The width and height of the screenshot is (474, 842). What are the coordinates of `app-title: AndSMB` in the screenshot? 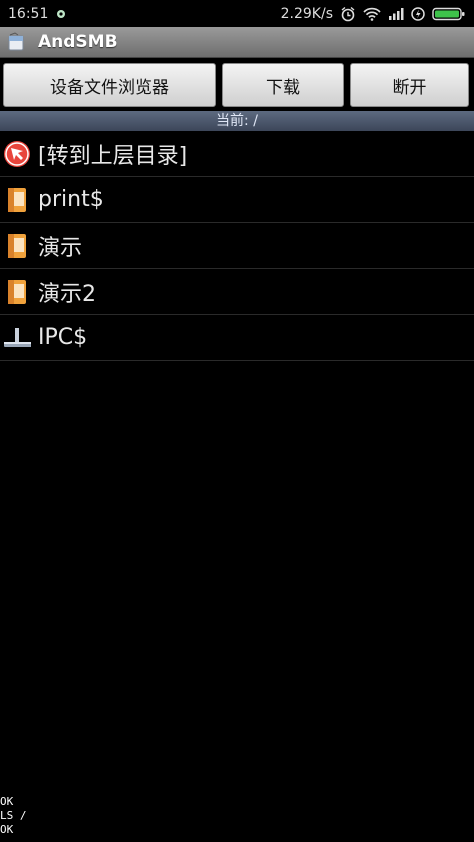 It's located at (78, 42).